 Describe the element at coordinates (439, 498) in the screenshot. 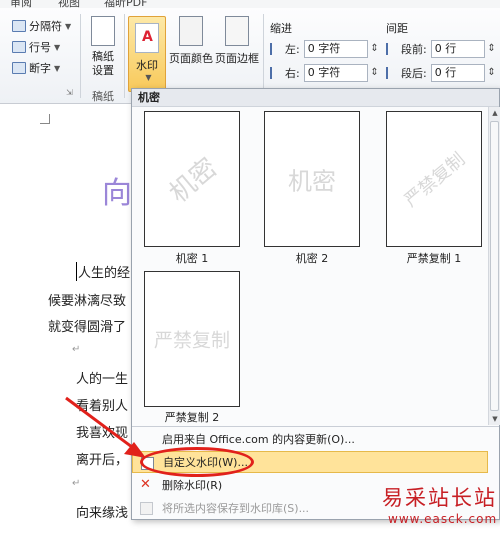

I see `site-logo-name: 易采站长站` at that location.